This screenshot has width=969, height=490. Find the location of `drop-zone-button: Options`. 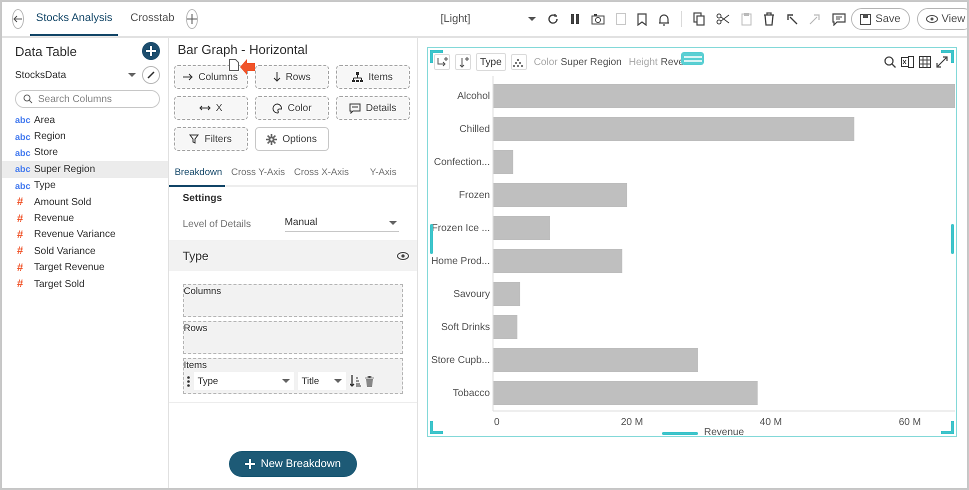

drop-zone-button: Options is located at coordinates (291, 139).